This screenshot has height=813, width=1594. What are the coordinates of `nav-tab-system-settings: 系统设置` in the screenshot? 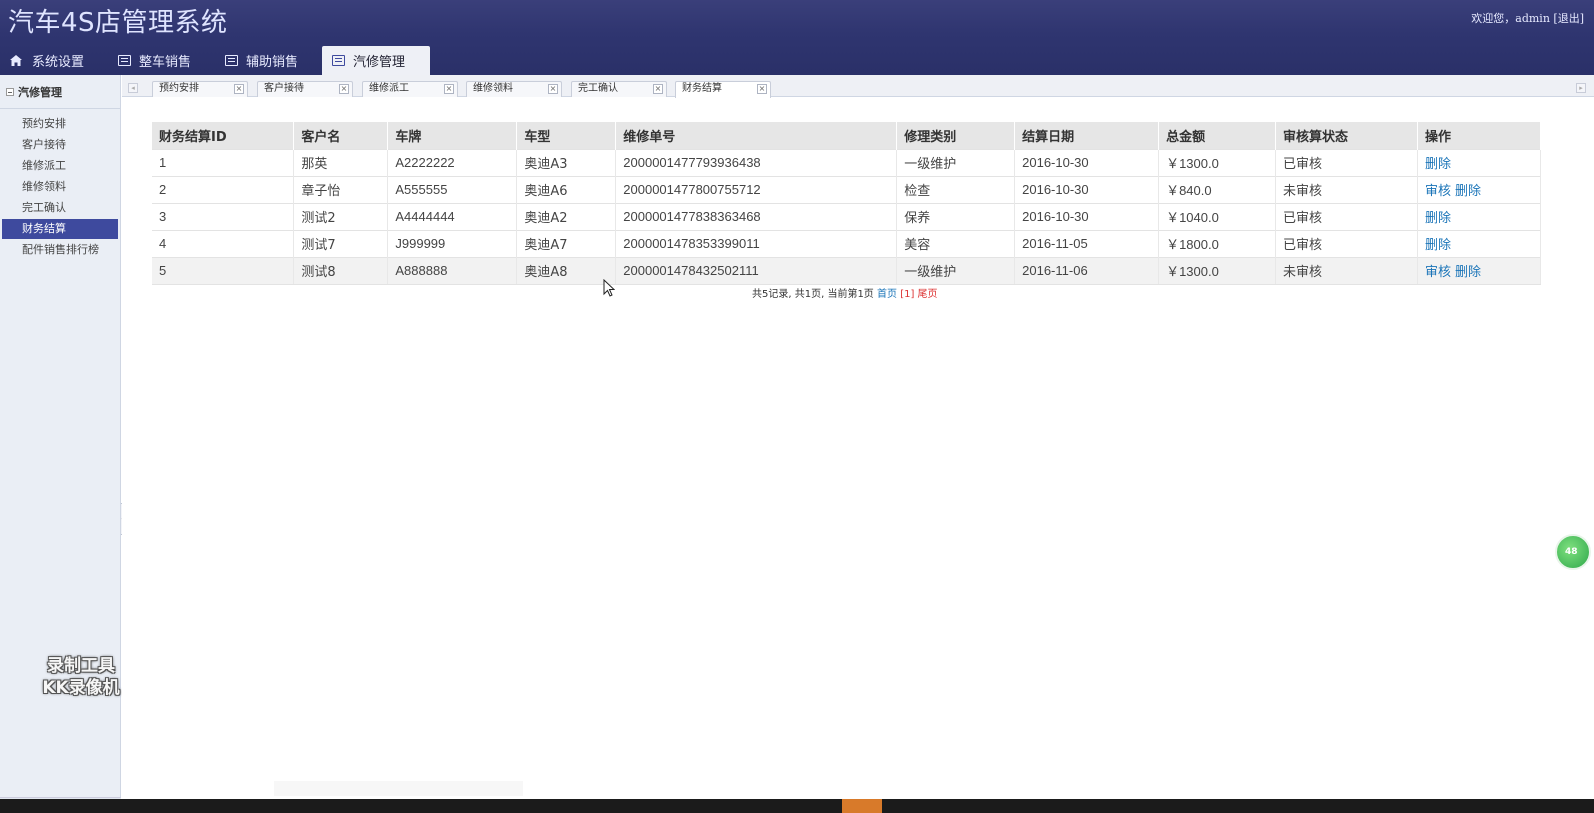 It's located at (49, 60).